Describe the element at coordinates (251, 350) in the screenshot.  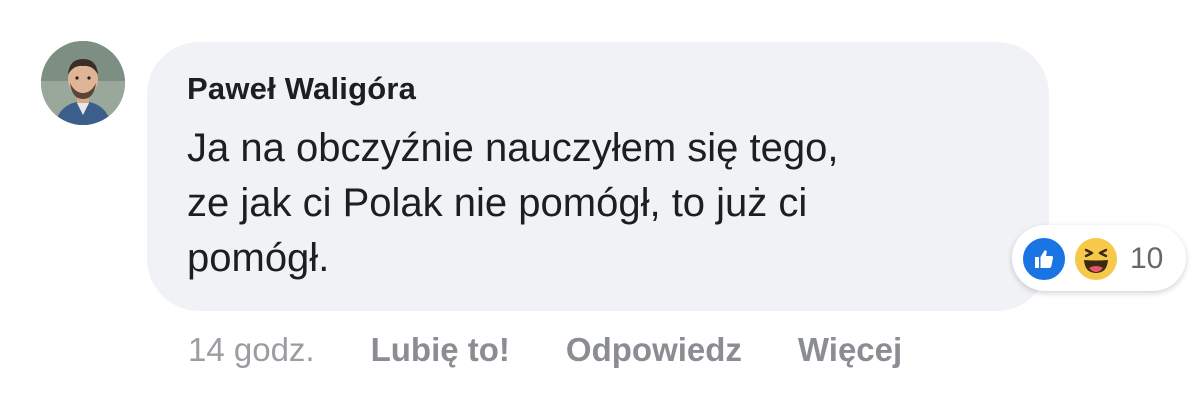
I see `comment-timestamp: 14 godz.` at that location.